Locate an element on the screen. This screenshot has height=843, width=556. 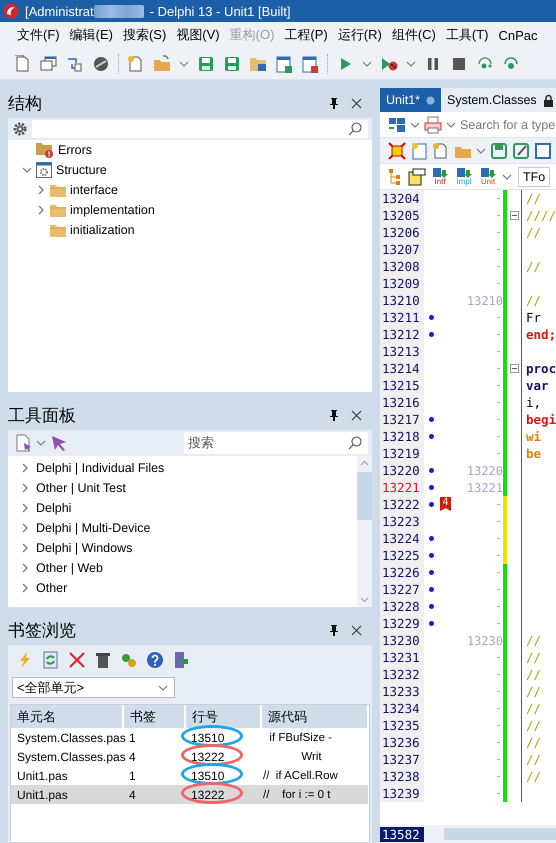
line-number: 13219 is located at coordinates (402, 453).